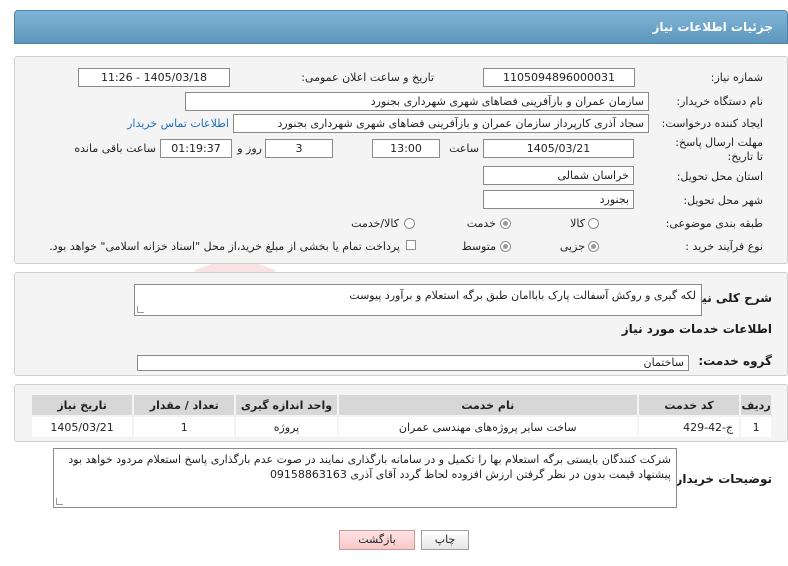 The height and width of the screenshot is (566, 788). Describe the element at coordinates (724, 246) in the screenshot. I see `purchase-type-label: نوع فرآیند خرید :` at that location.